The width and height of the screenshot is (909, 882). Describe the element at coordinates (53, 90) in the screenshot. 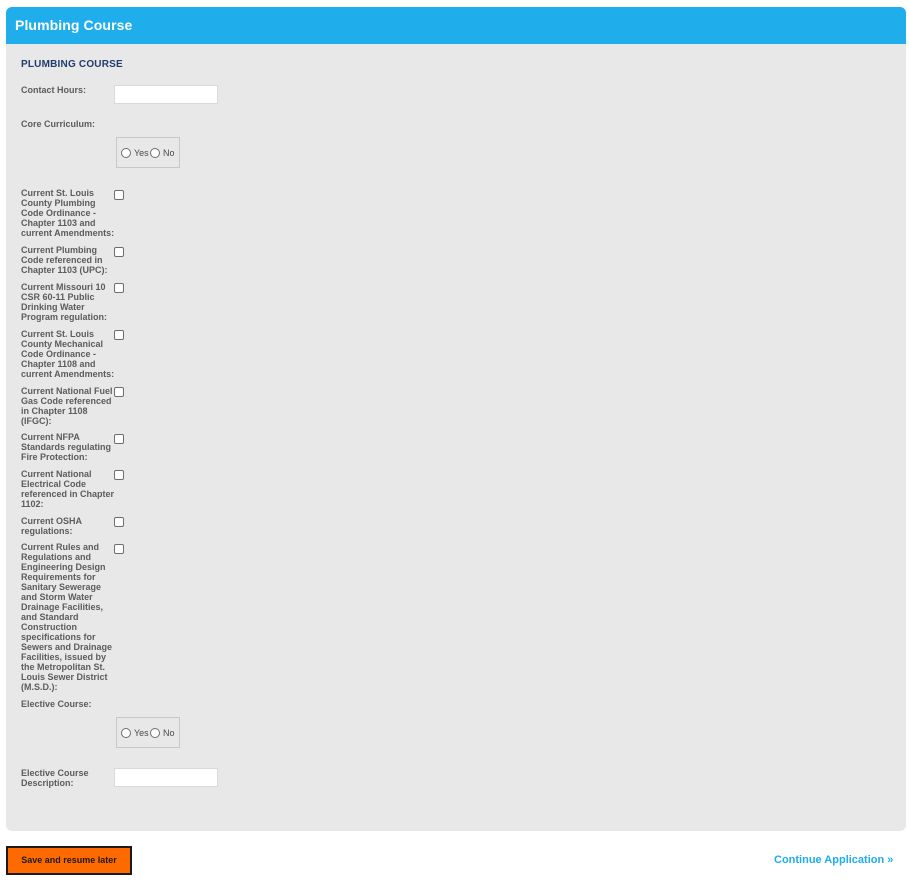

I see `contact-hours-label: Contact Hours:` at that location.